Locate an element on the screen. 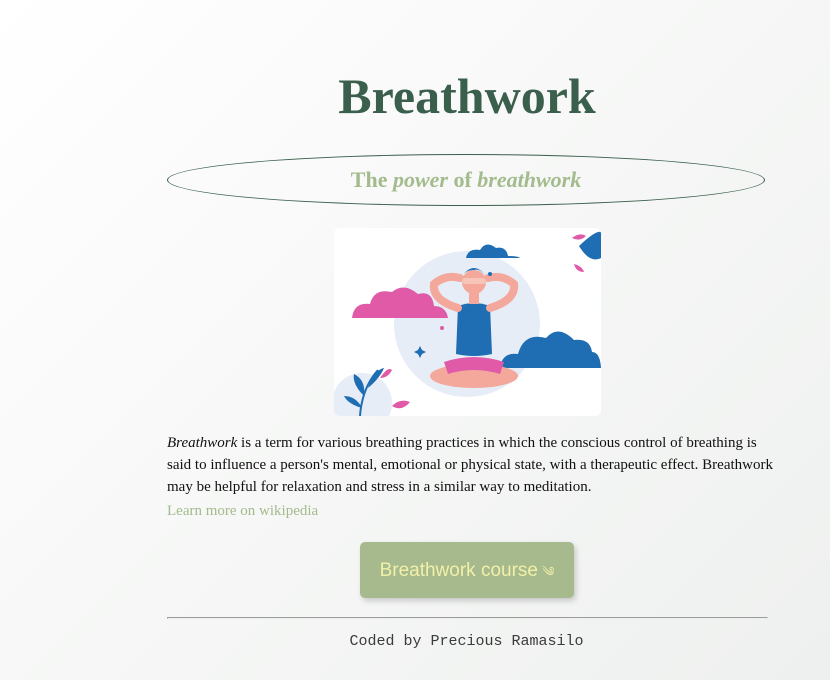 The image size is (830, 680). wind-icon: ༄ is located at coordinates (548, 571).